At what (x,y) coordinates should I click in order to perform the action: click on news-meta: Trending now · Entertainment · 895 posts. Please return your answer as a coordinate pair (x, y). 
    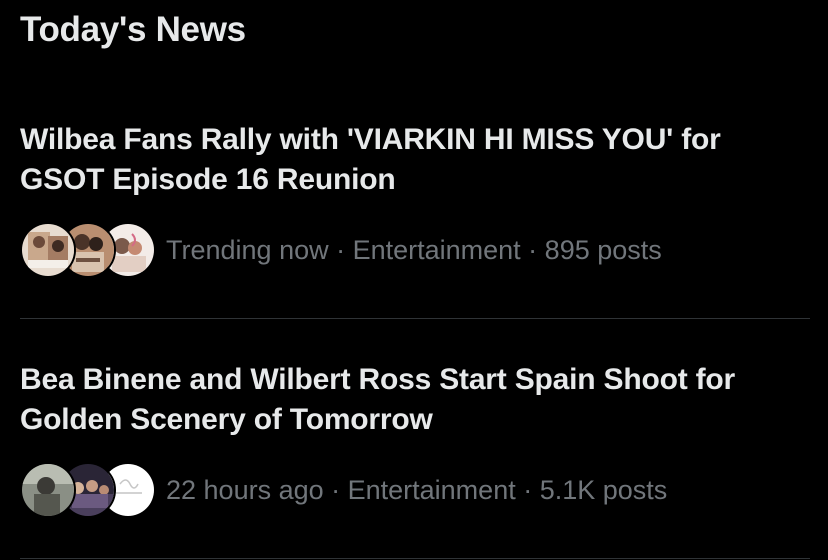
    Looking at the image, I should click on (414, 250).